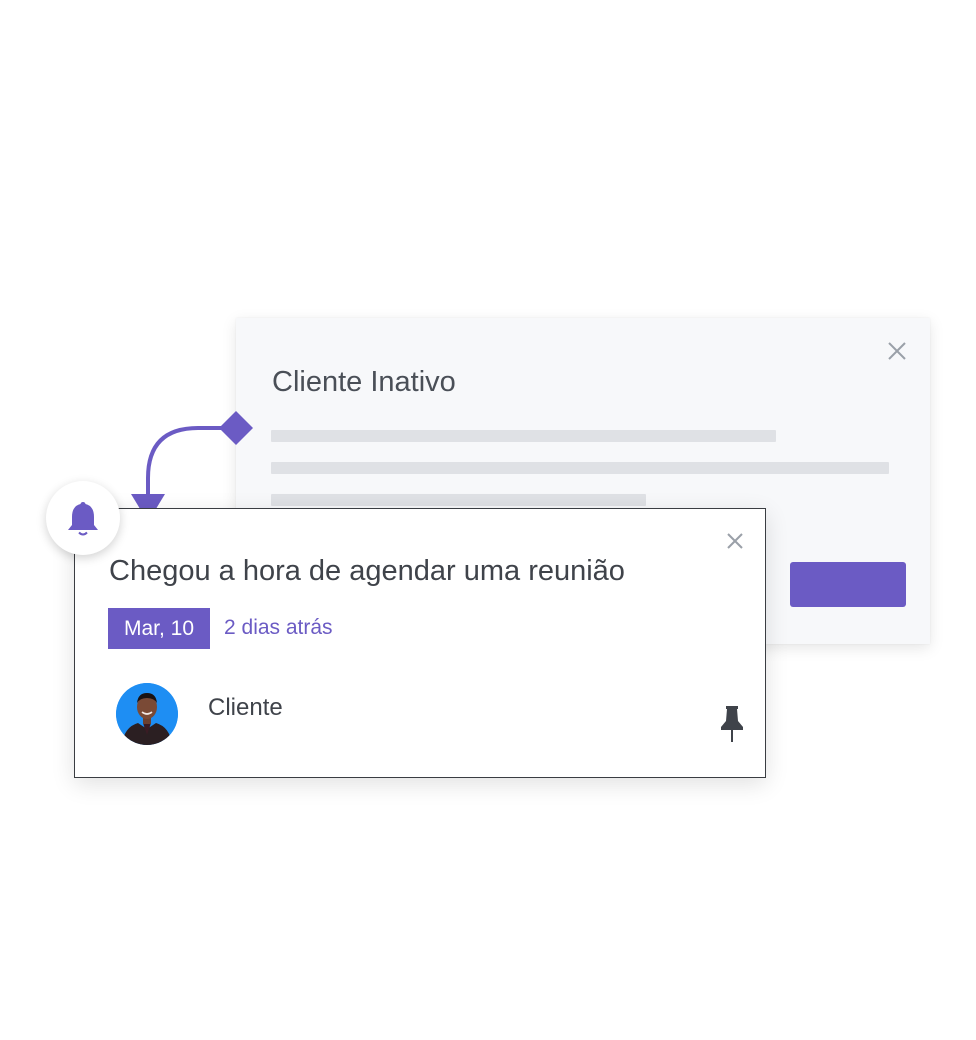  What do you see at coordinates (147, 714) in the screenshot?
I see `avatar` at bounding box center [147, 714].